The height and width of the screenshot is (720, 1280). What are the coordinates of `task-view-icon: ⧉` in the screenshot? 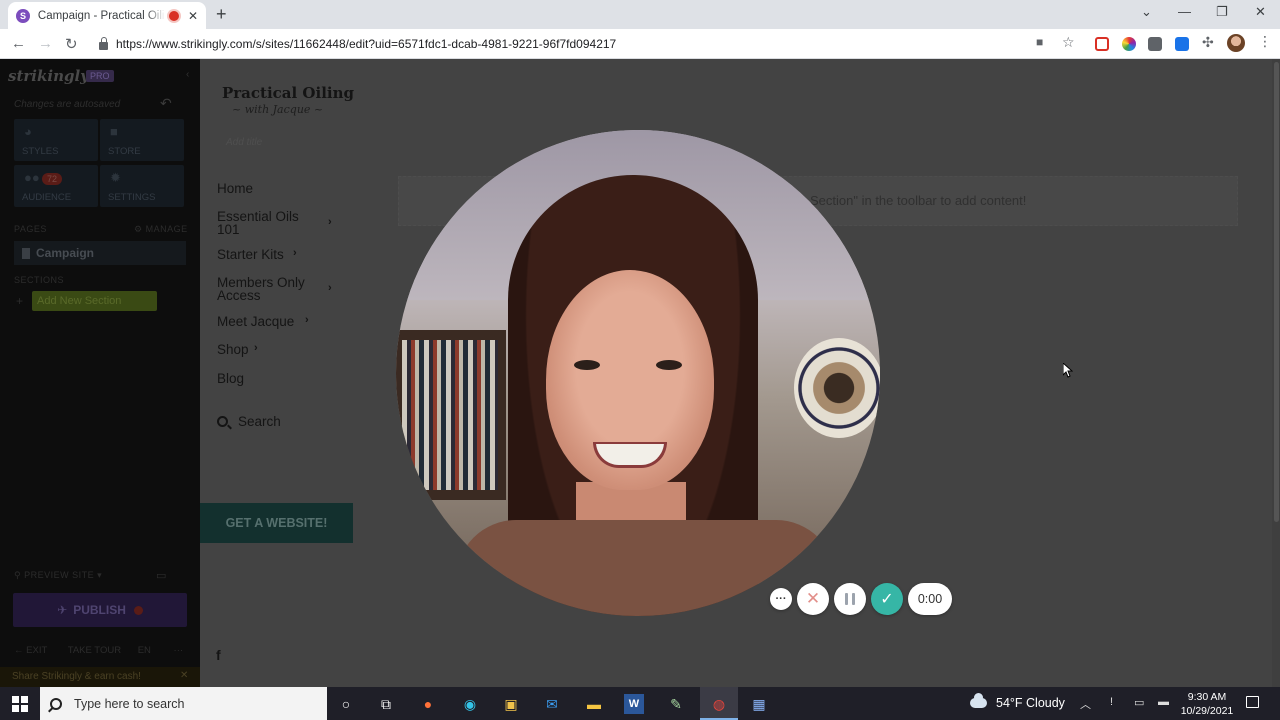 It's located at (386, 704).